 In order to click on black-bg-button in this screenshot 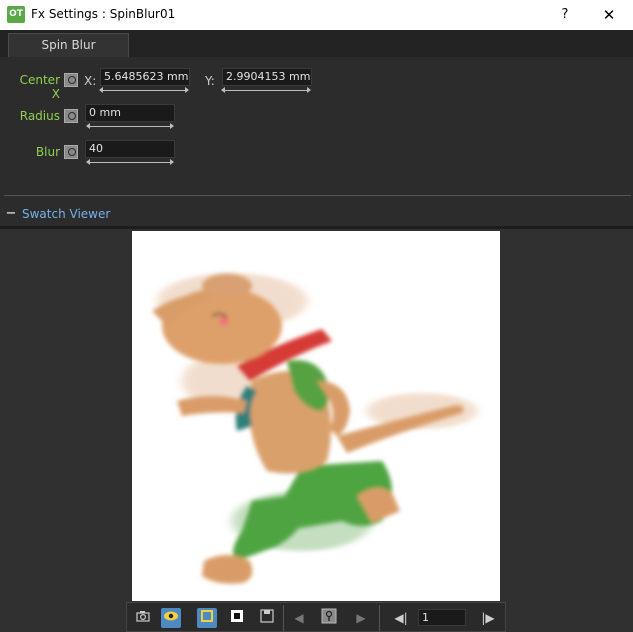, I will do `click(267, 618)`.